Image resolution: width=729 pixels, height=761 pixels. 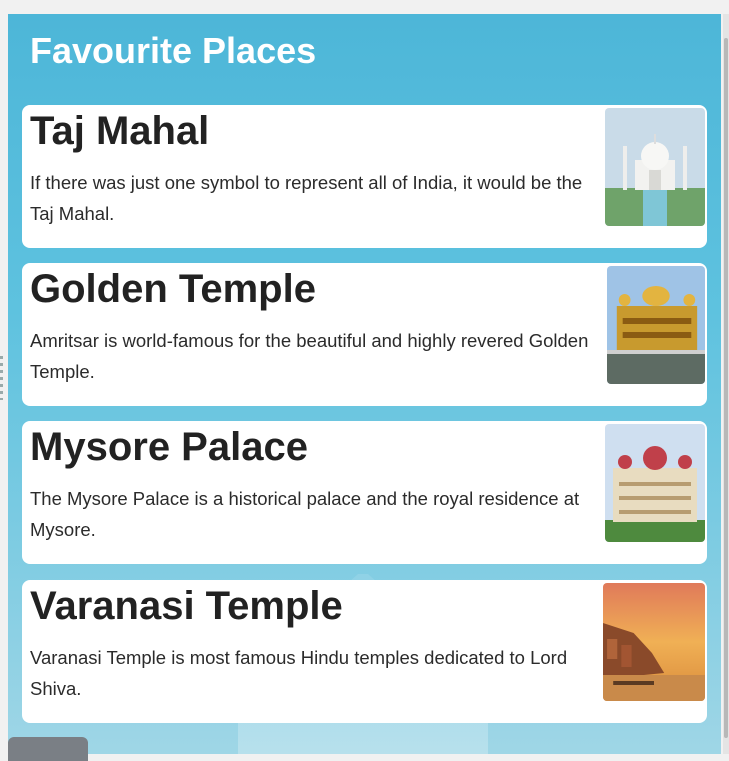 I want to click on varanasi-ghat-photo, so click(x=654, y=642).